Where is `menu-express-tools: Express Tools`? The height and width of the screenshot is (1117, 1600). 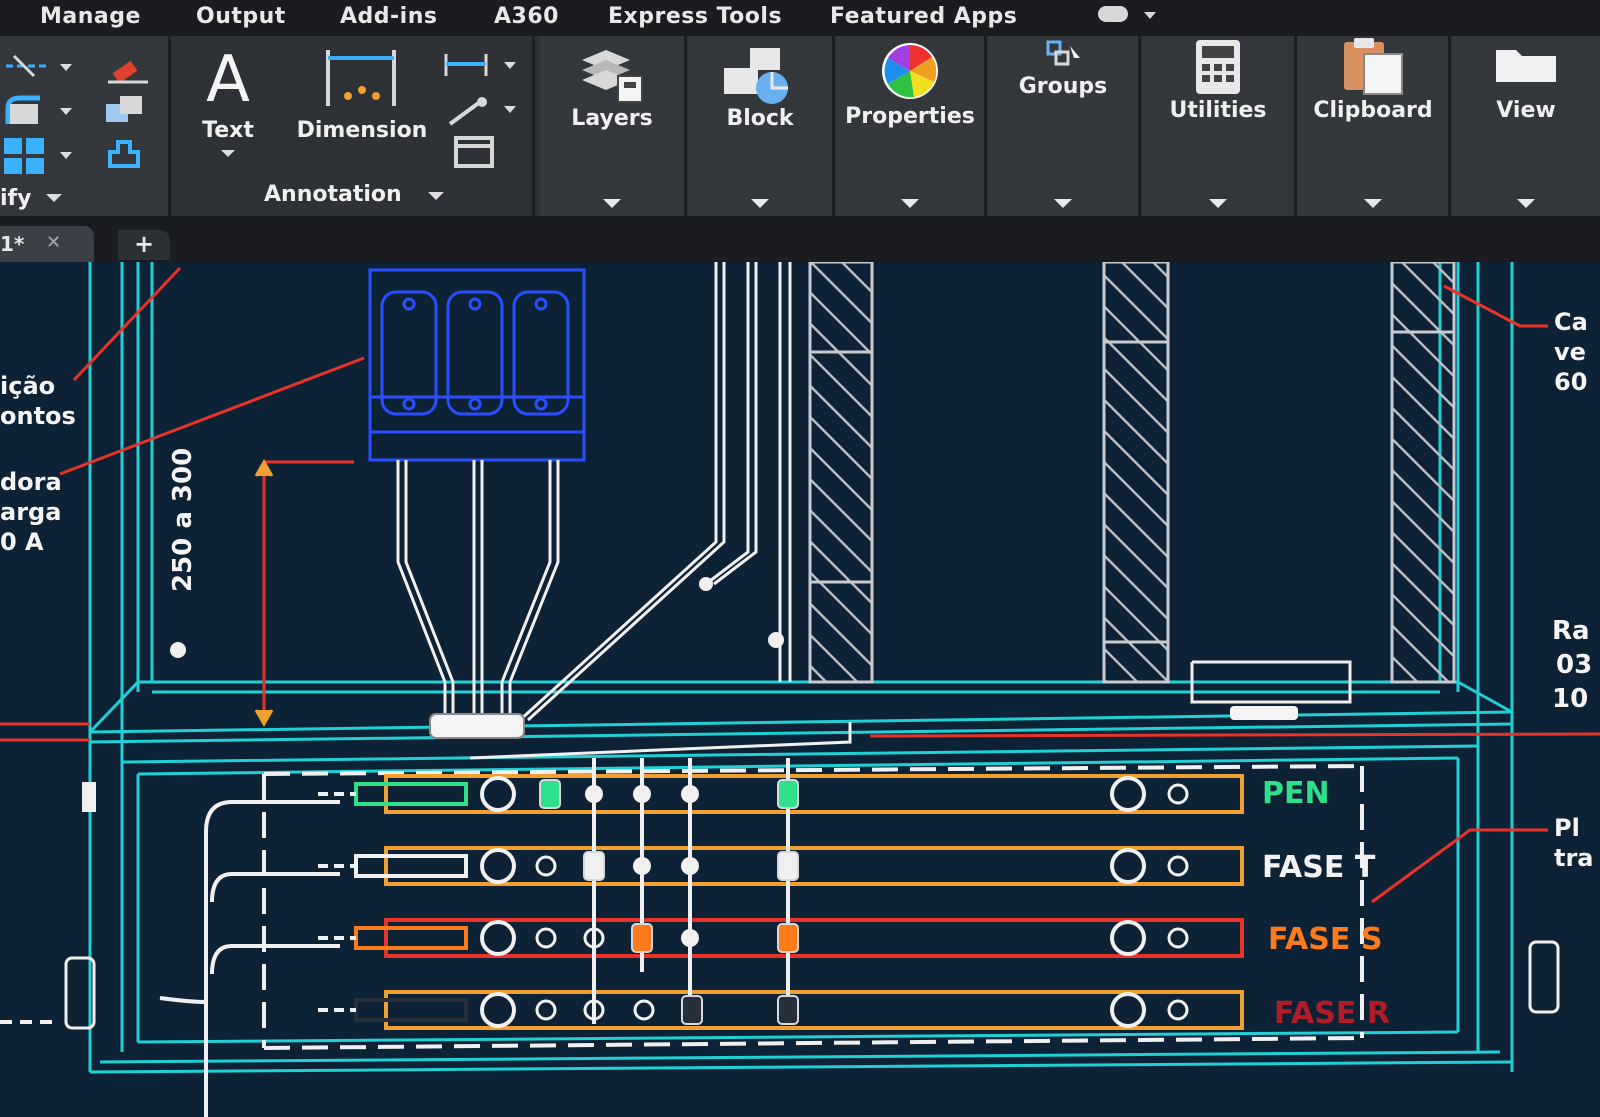
menu-express-tools: Express Tools is located at coordinates (695, 16).